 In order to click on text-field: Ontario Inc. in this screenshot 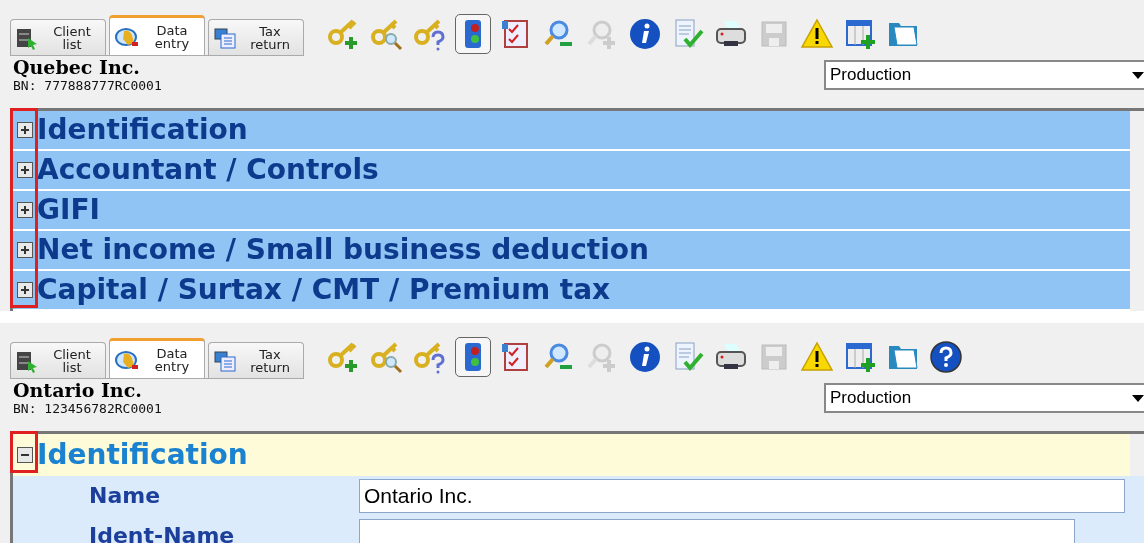, I will do `click(742, 496)`.